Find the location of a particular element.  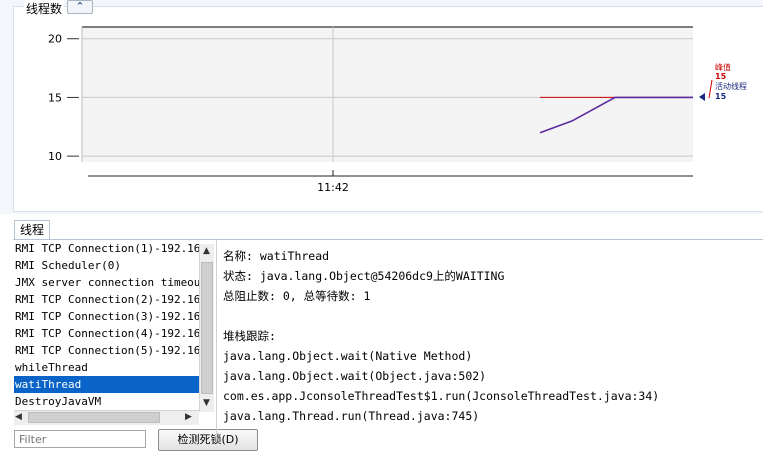

scroll-up-arrow-icon: ▲ is located at coordinates (206, 251).